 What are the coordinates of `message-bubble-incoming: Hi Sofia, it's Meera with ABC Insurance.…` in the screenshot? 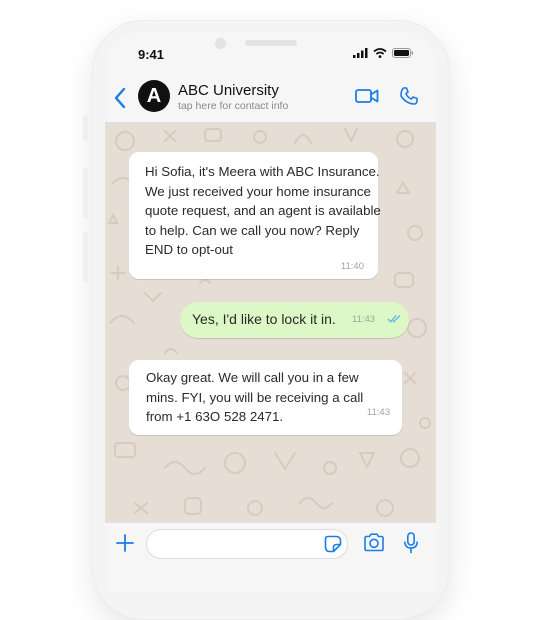 It's located at (255, 215).